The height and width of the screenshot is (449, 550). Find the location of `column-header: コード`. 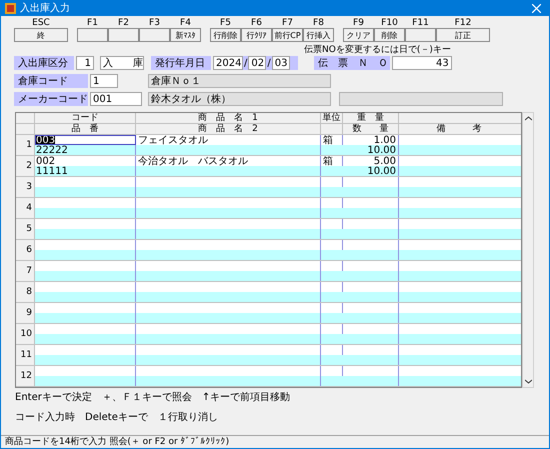

column-header: コード is located at coordinates (85, 118).